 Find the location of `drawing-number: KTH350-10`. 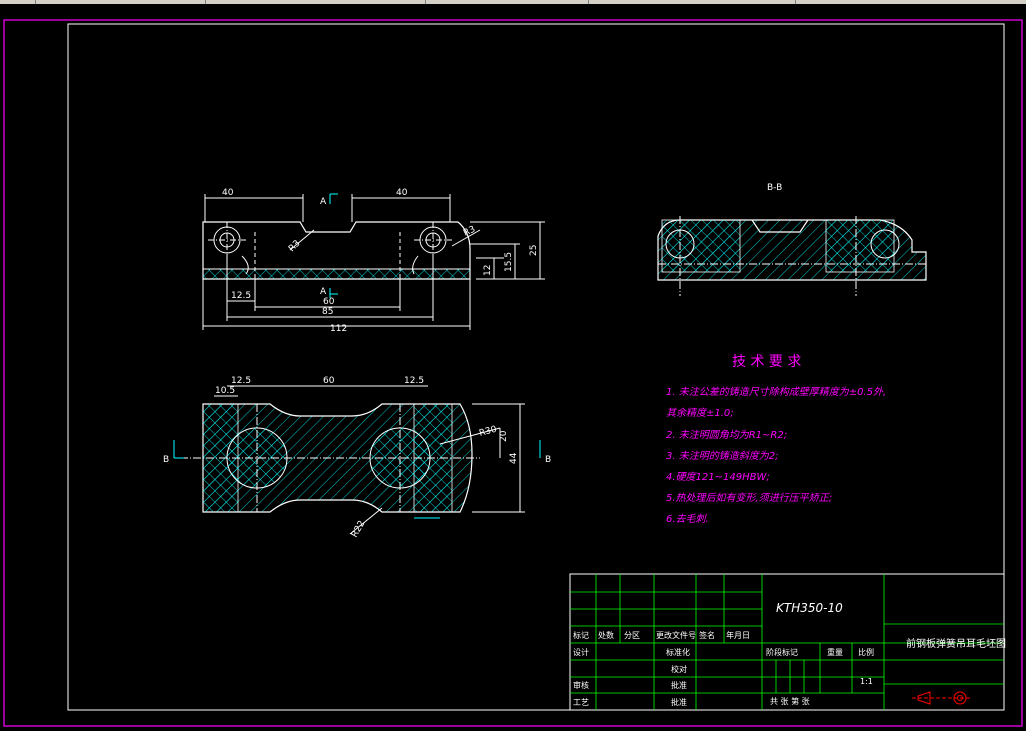

drawing-number: KTH350-10 is located at coordinates (809, 608).